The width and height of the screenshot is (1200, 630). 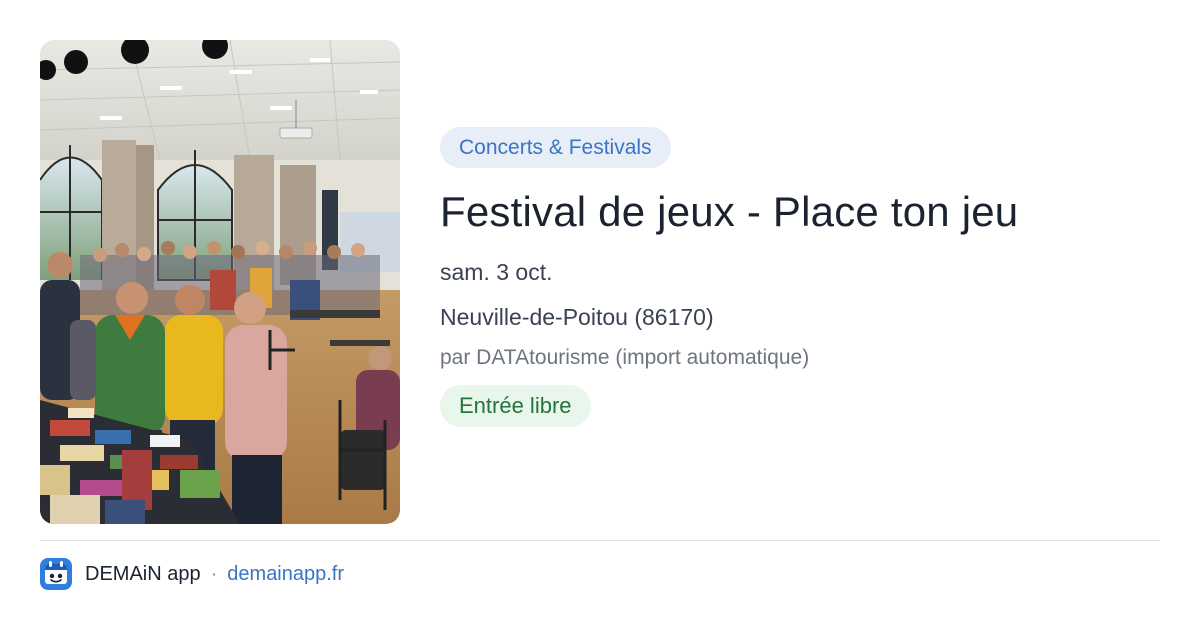 I want to click on demain-app-icon, so click(x=56, y=574).